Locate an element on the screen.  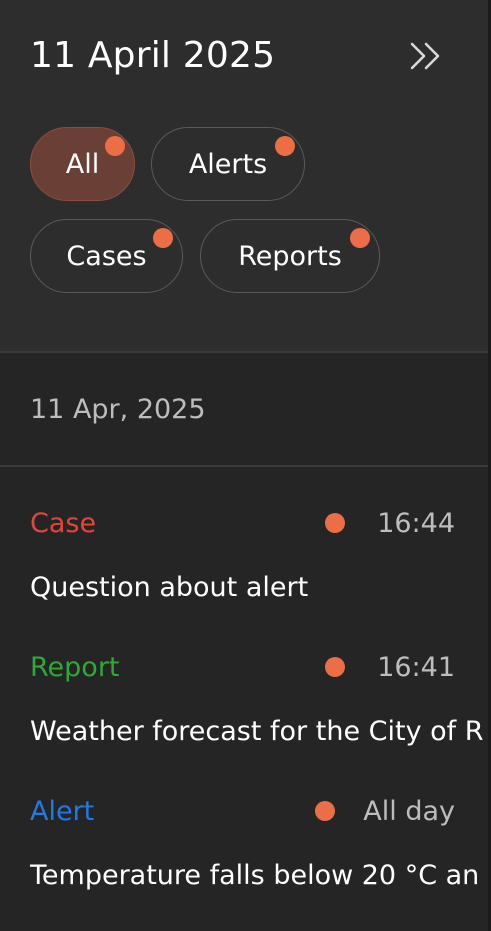
filter-chip-reports: Reports is located at coordinates (290, 256).